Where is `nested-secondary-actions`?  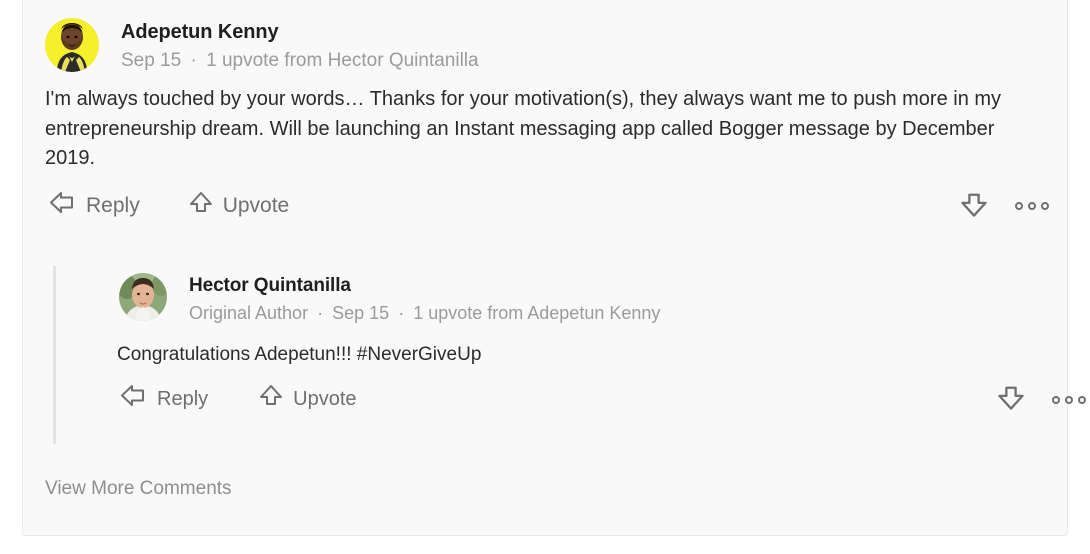 nested-secondary-actions is located at coordinates (1041, 399).